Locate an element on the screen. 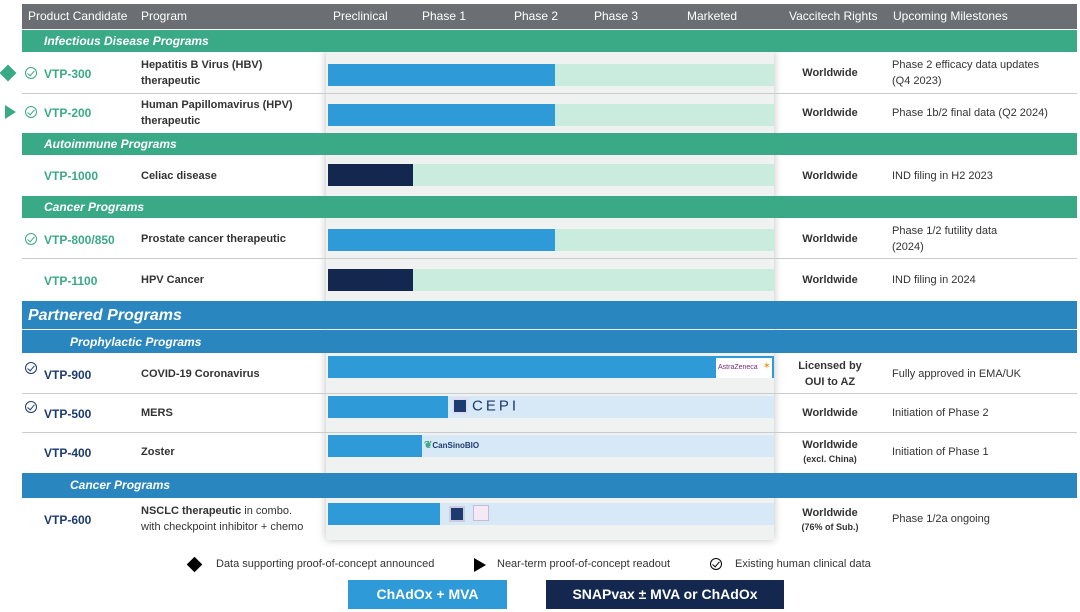 The image size is (1080, 612). rights: Worldwide (76% of Sub.) is located at coordinates (830, 519).